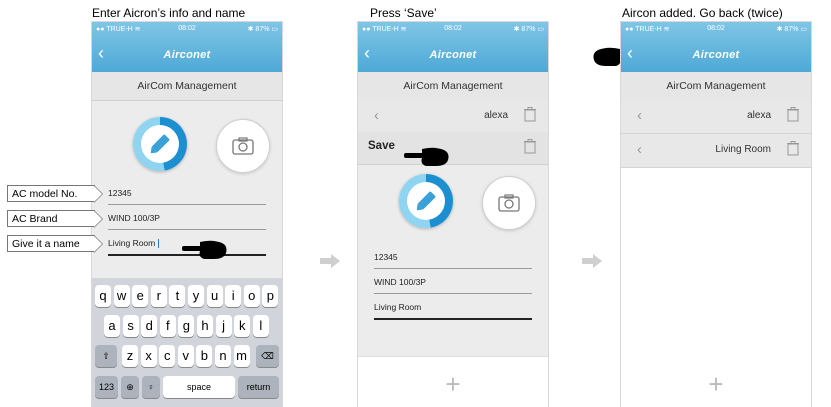 This screenshot has height=407, width=831. Describe the element at coordinates (130, 326) in the screenshot. I see `key-s: s` at that location.